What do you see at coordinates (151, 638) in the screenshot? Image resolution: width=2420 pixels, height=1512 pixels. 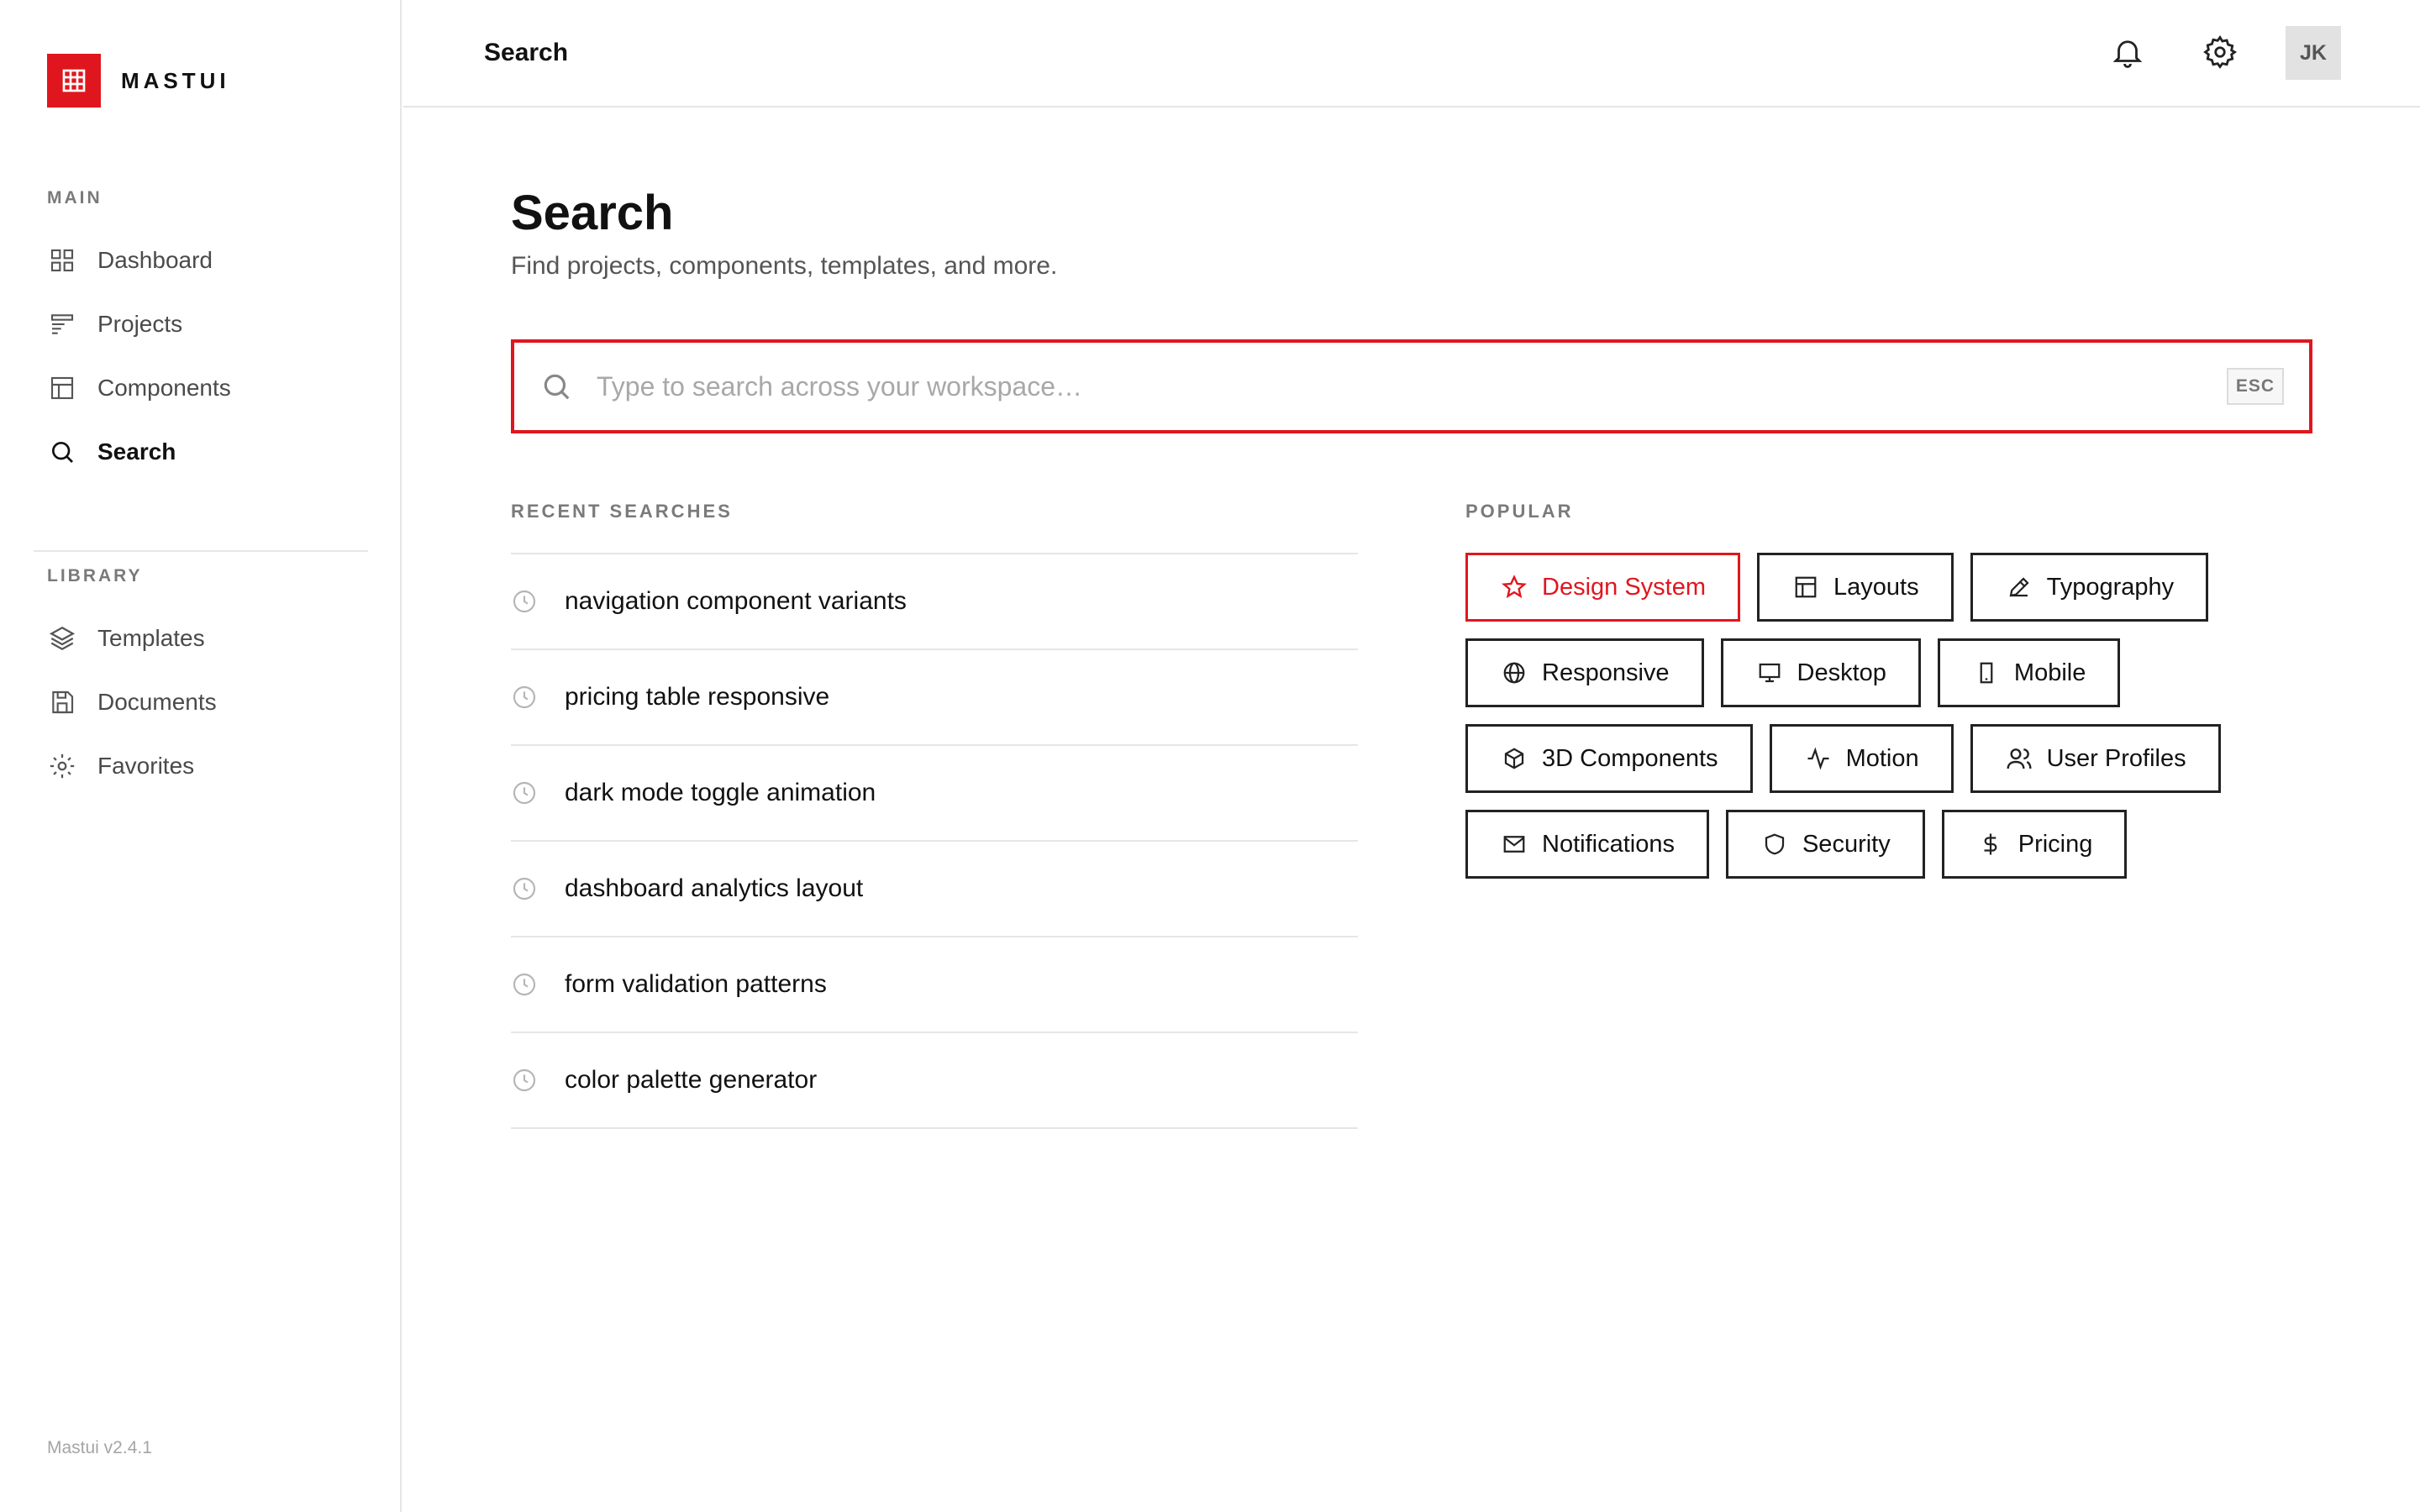 I see `sidebar-item-label: Templates` at bounding box center [151, 638].